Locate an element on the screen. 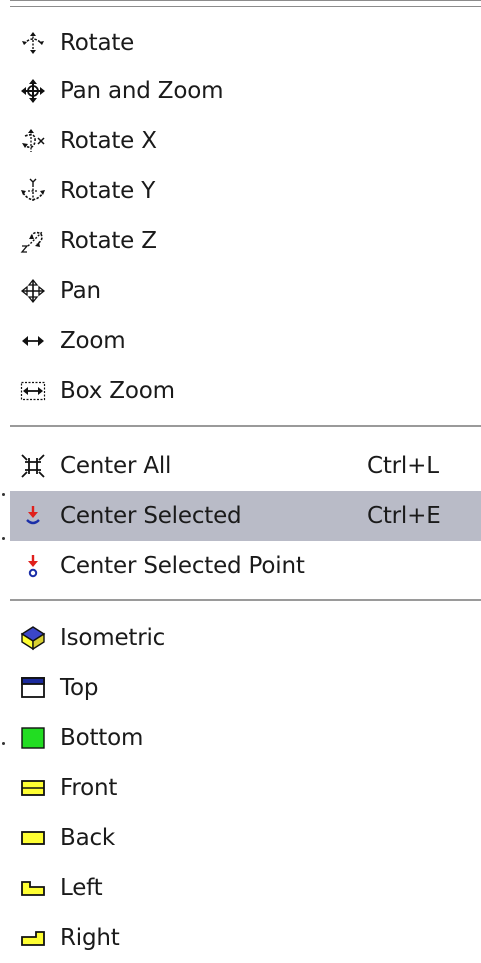 This screenshot has width=481, height=963. isometric-icon is located at coordinates (33, 638).